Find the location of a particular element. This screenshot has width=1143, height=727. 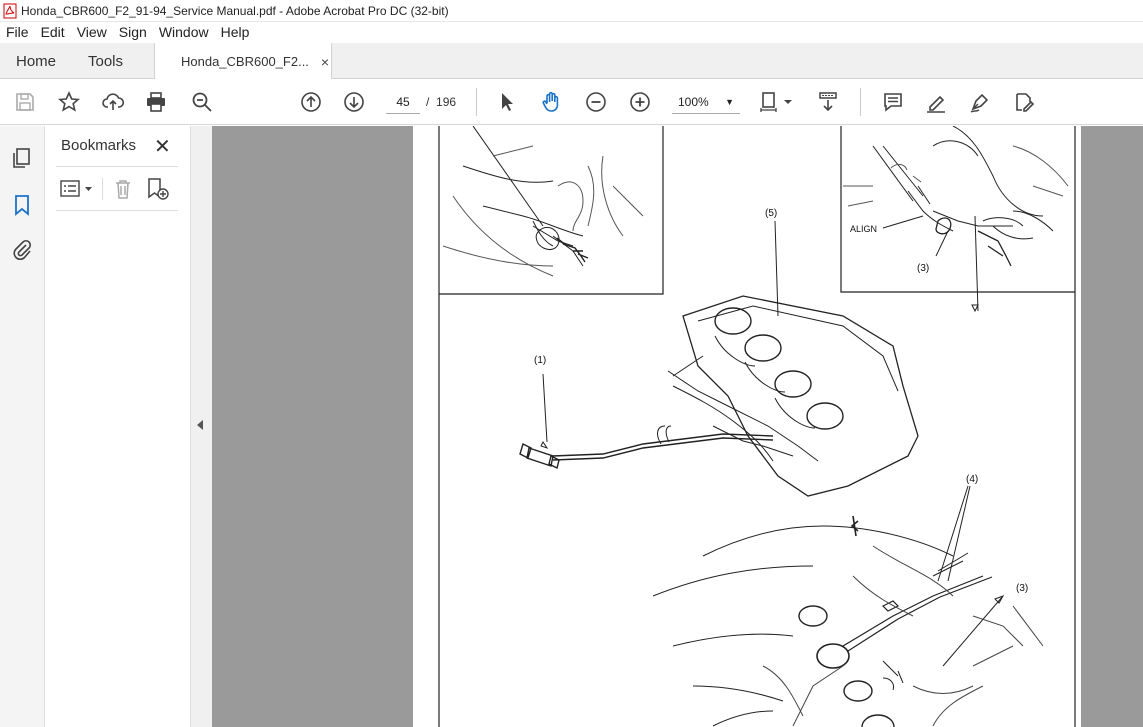

page-count: 196 is located at coordinates (446, 102).